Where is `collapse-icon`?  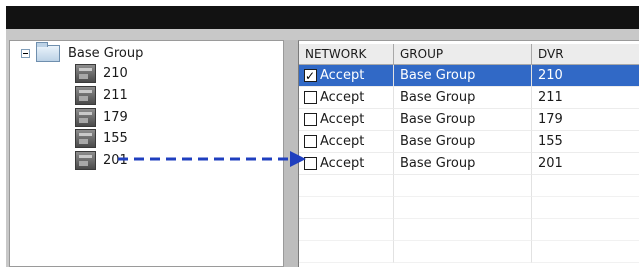
collapse-icon is located at coordinates (25, 53).